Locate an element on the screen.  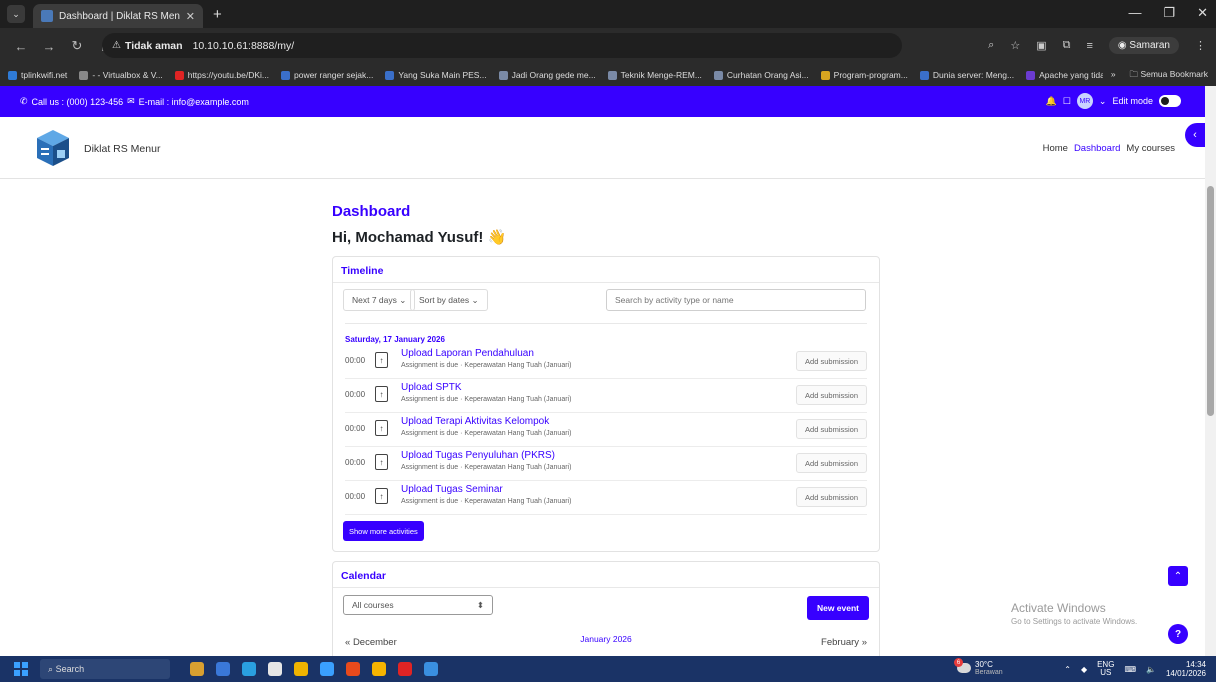
event-name-link: Upload Laporan Pendahuluan is located at coordinates (467, 353).